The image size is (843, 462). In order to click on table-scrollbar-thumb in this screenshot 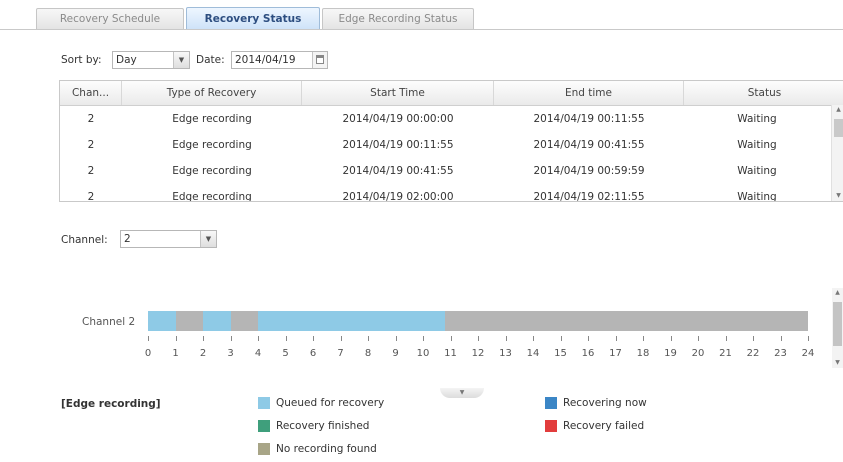, I will do `click(838, 128)`.